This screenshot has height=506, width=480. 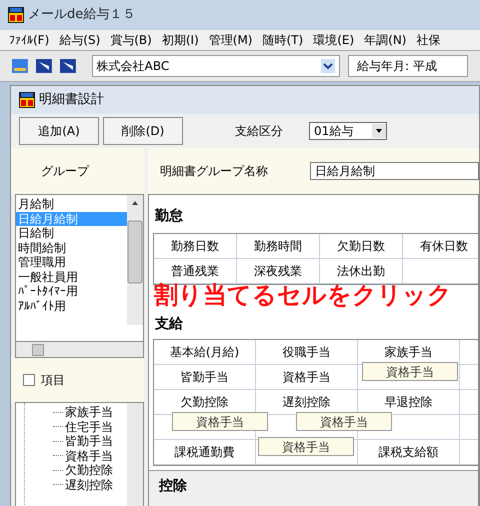 What do you see at coordinates (65, 171) in the screenshot?
I see `group-header: グループ` at bounding box center [65, 171].